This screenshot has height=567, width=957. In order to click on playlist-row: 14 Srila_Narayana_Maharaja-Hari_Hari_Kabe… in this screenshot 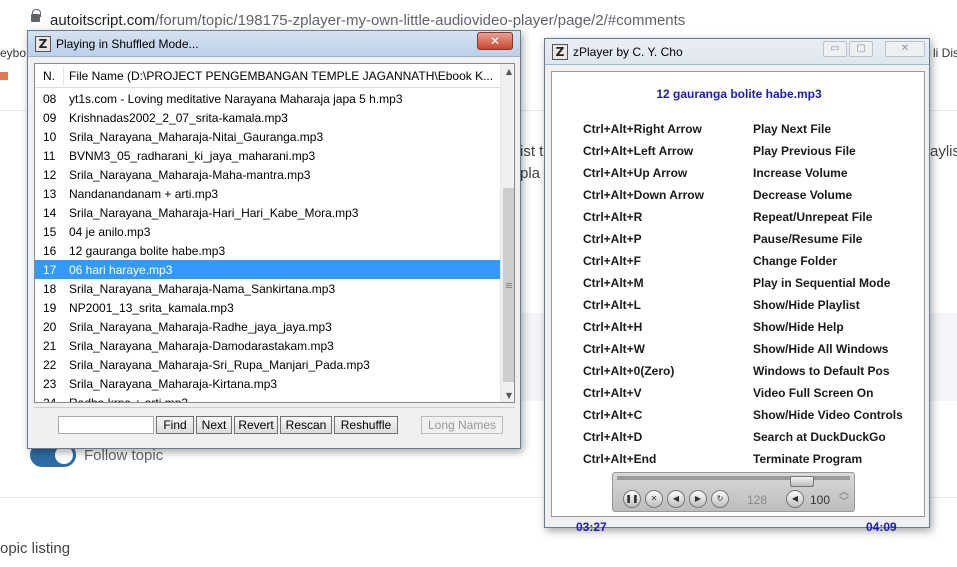, I will do `click(267, 212)`.